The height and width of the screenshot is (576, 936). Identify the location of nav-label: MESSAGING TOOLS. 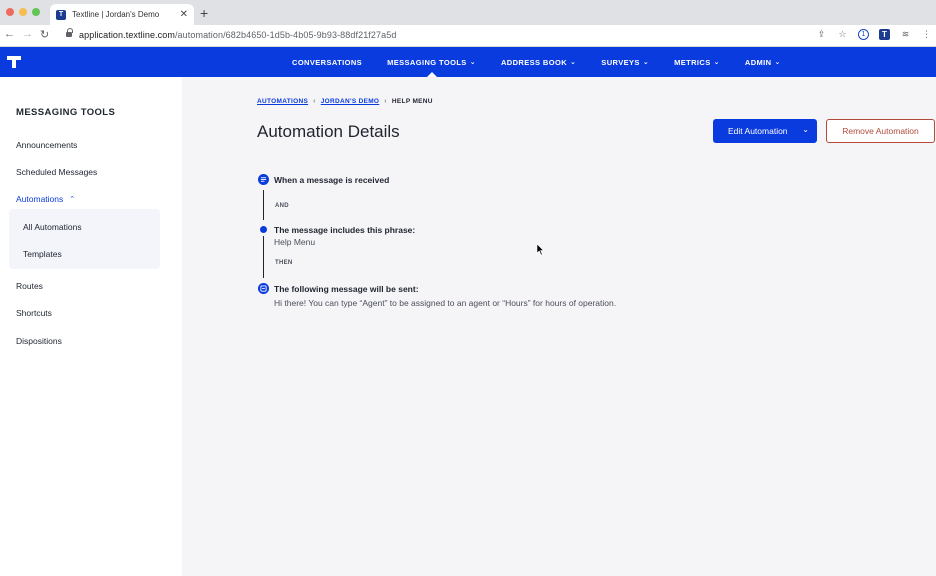
(427, 62).